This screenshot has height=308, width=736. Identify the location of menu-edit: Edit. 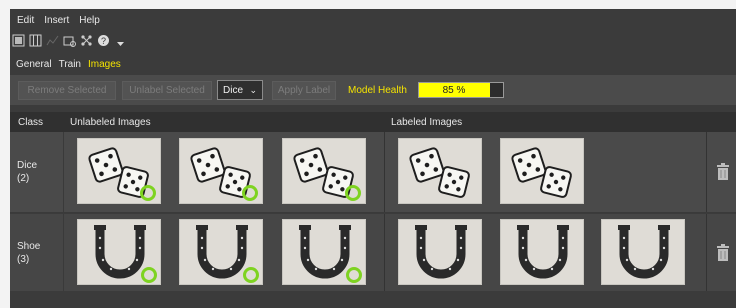
(25, 20).